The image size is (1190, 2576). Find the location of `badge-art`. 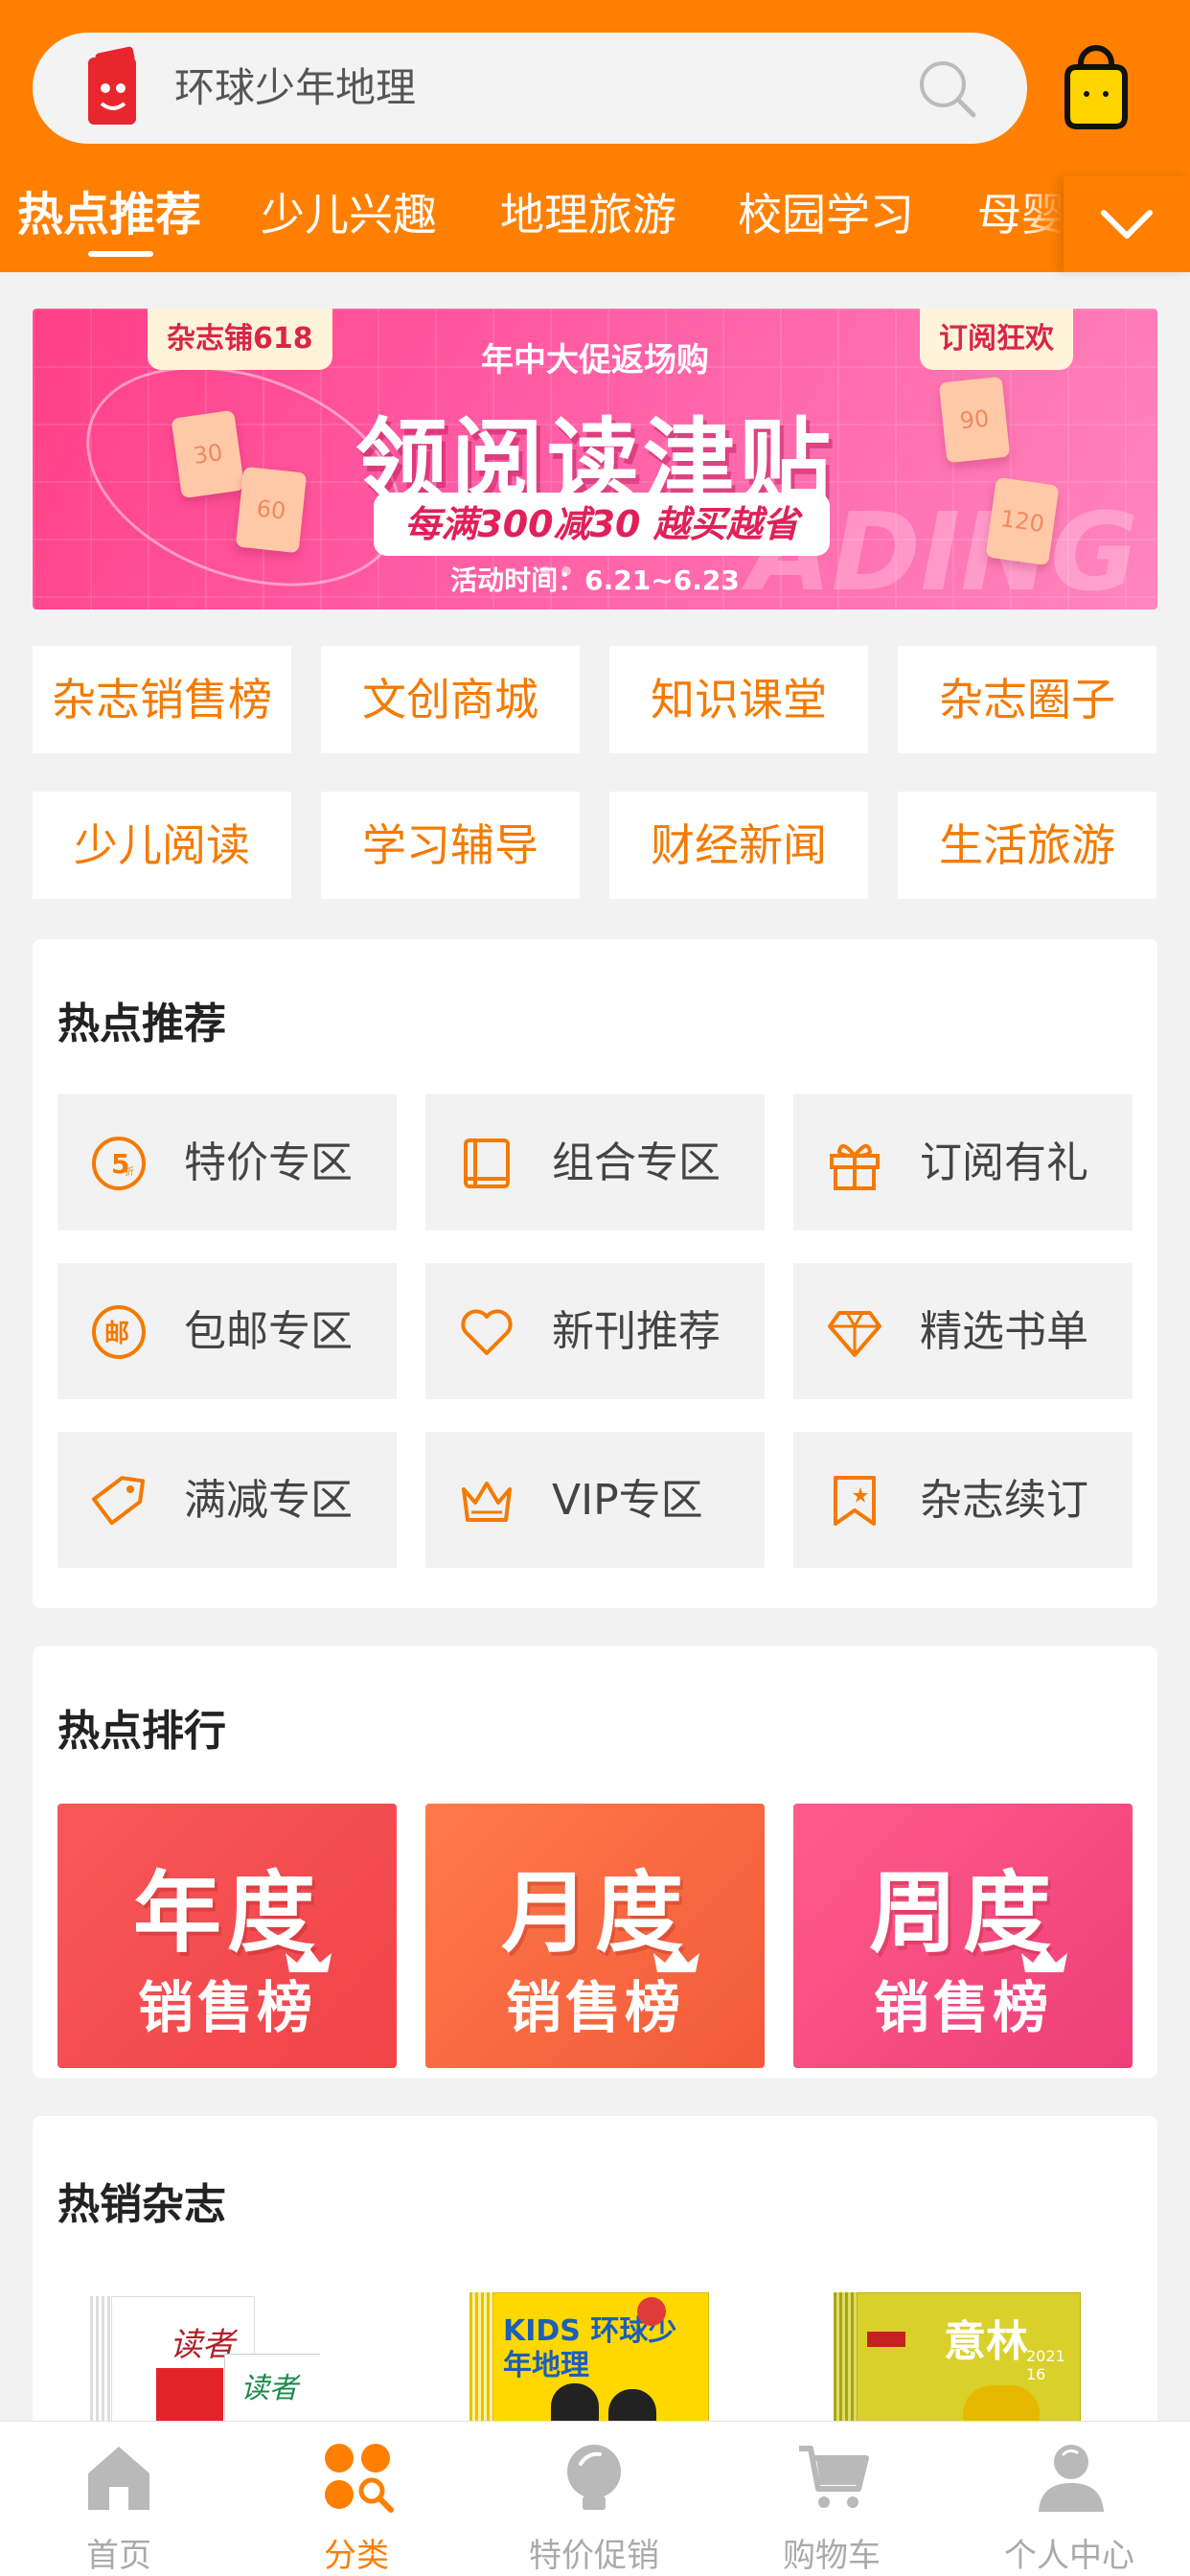

badge-art is located at coordinates (652, 2311).